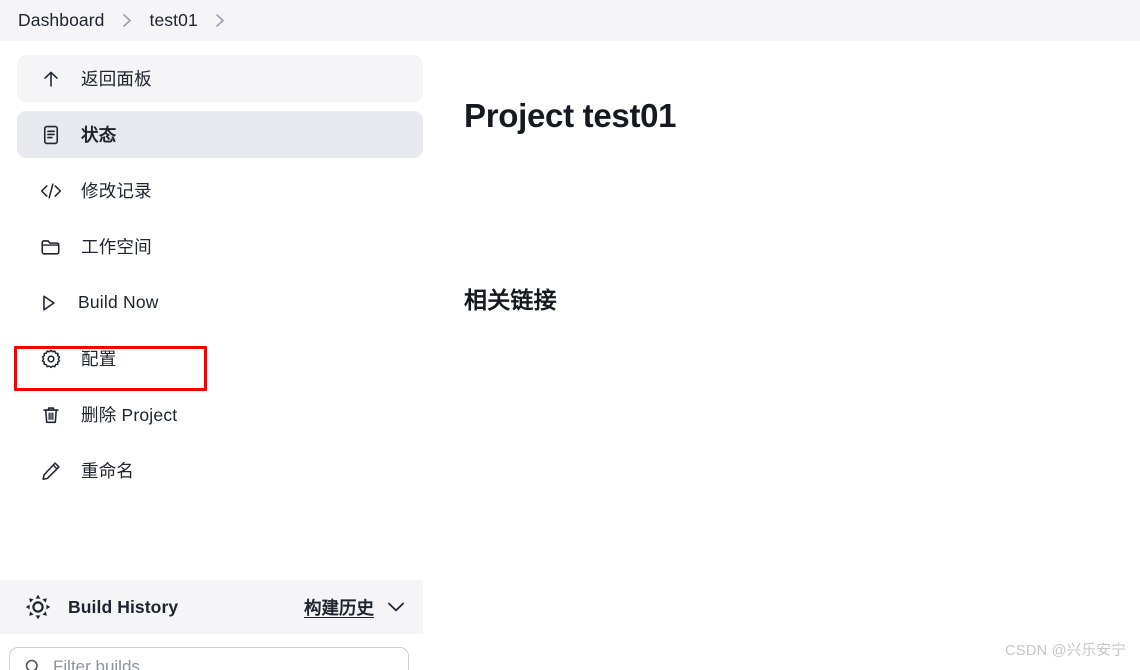  I want to click on breadcrumb: Dashboard test01, so click(570, 20).